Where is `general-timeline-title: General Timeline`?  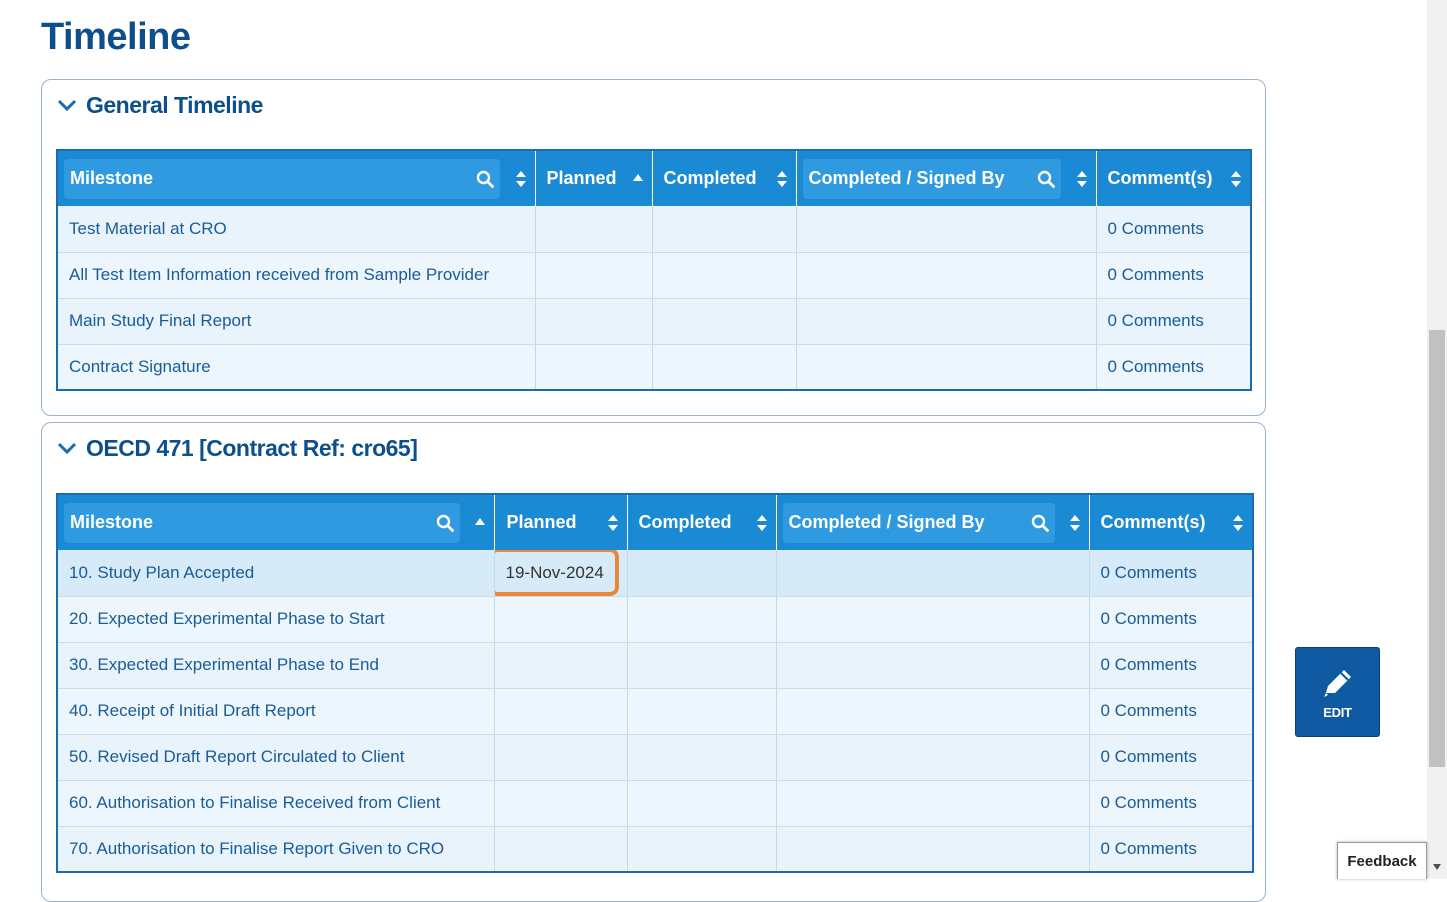
general-timeline-title: General Timeline is located at coordinates (174, 104).